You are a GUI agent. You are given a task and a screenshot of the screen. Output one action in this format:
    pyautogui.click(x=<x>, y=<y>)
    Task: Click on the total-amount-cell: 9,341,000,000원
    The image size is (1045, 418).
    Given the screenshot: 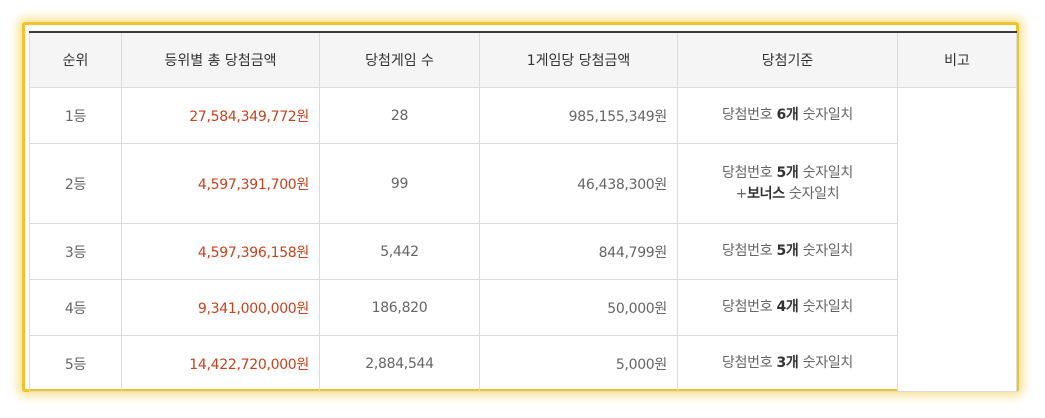 What is the action you would take?
    pyautogui.click(x=220, y=307)
    